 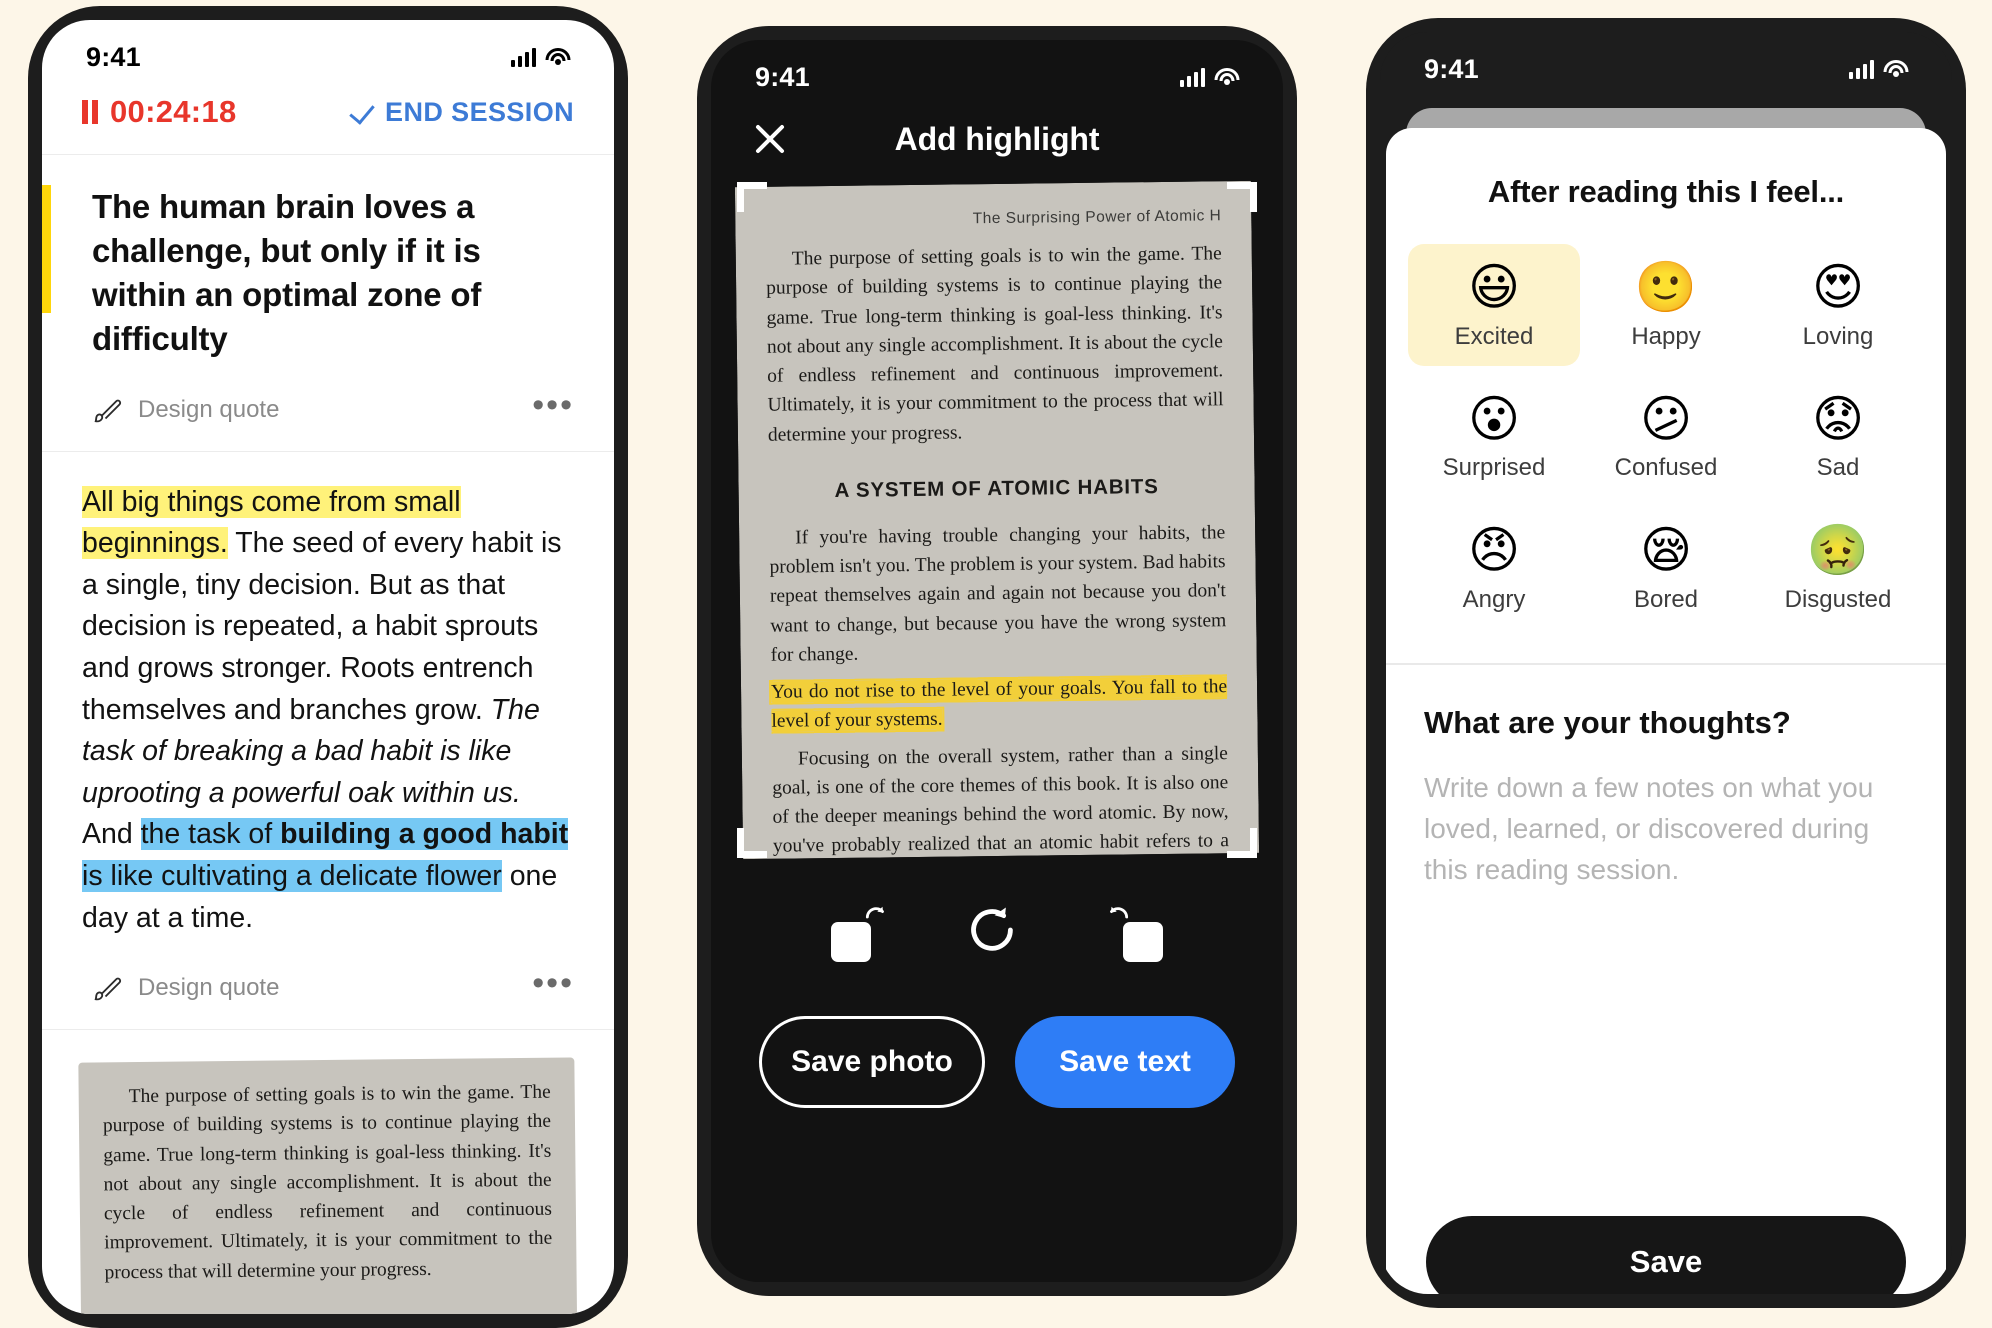 I want to click on quote-card-footer-2: Design quote •••, so click(x=328, y=984).